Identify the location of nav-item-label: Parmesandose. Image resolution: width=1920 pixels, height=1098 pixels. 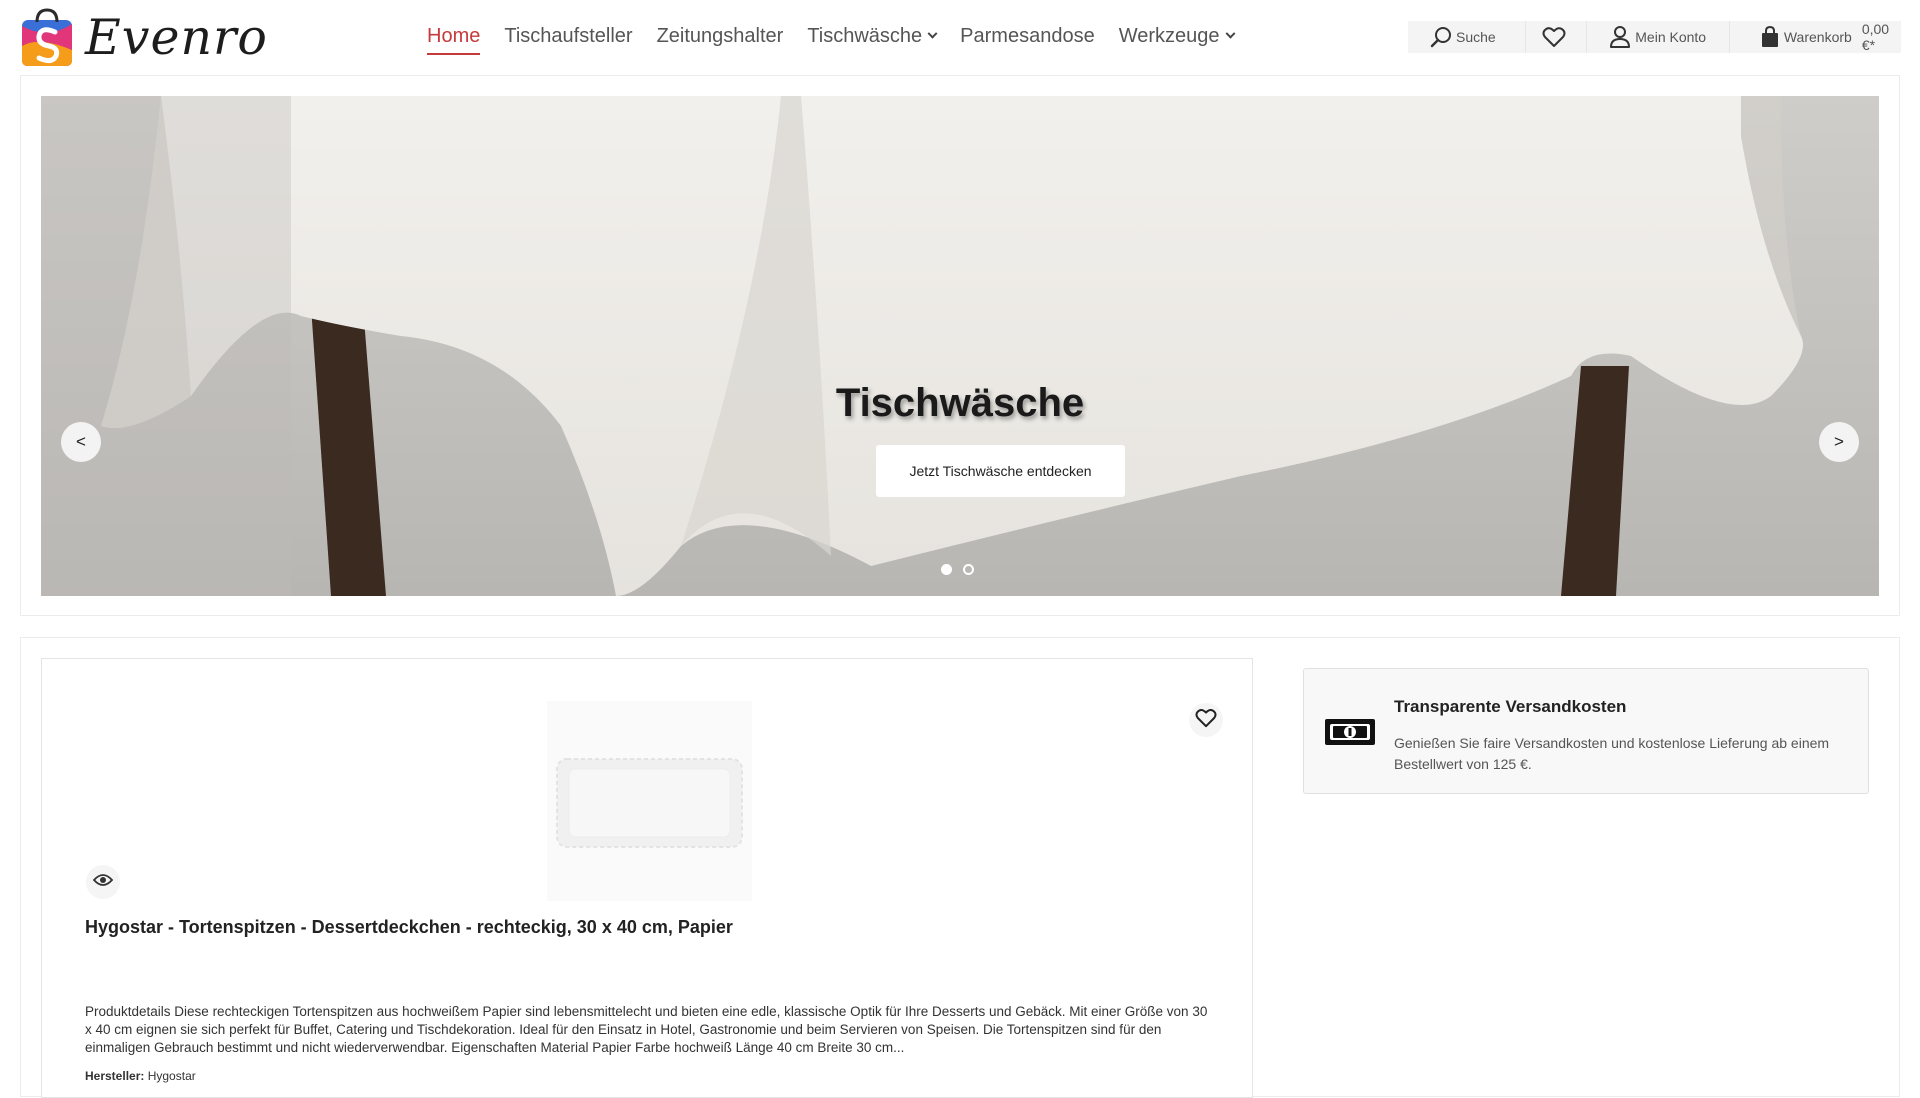
(1027, 36).